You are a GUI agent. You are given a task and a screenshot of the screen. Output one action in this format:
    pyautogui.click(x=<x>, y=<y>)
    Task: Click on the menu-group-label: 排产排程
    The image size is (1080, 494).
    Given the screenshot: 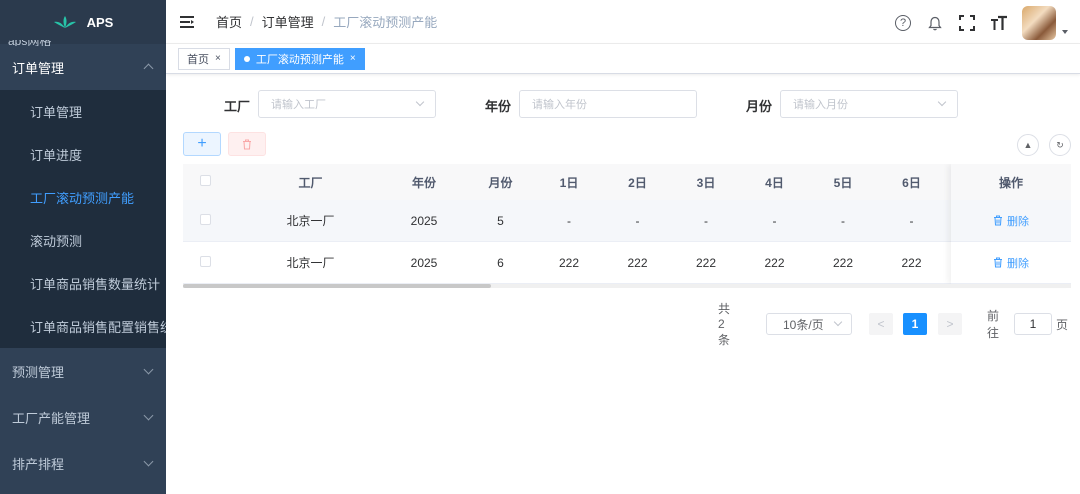 What is the action you would take?
    pyautogui.click(x=38, y=464)
    